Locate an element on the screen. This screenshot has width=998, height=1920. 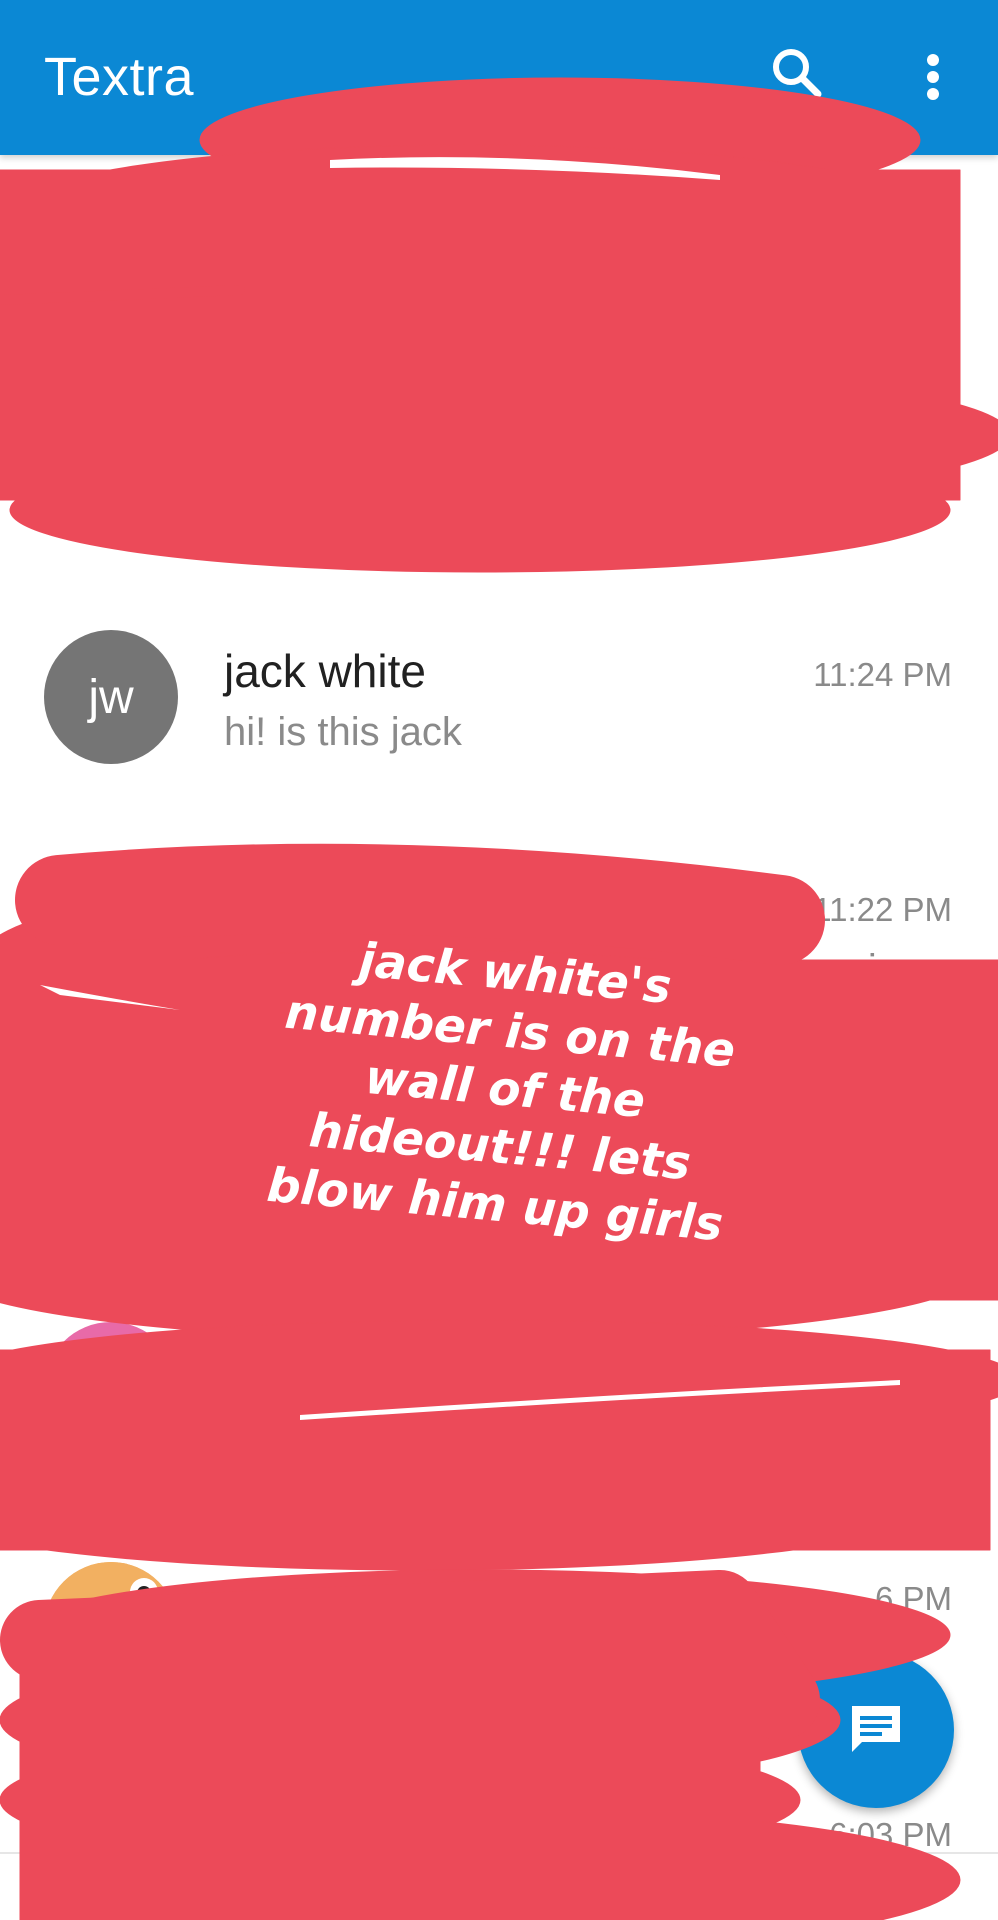
conversation-time: M is located at coordinates (938, 217).